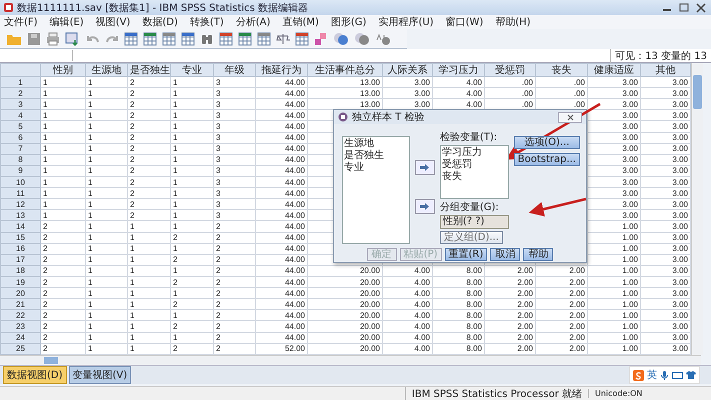 This screenshot has height=400, width=711. What do you see at coordinates (562, 82) in the screenshot?
I see `table-cell: .00` at bounding box center [562, 82].